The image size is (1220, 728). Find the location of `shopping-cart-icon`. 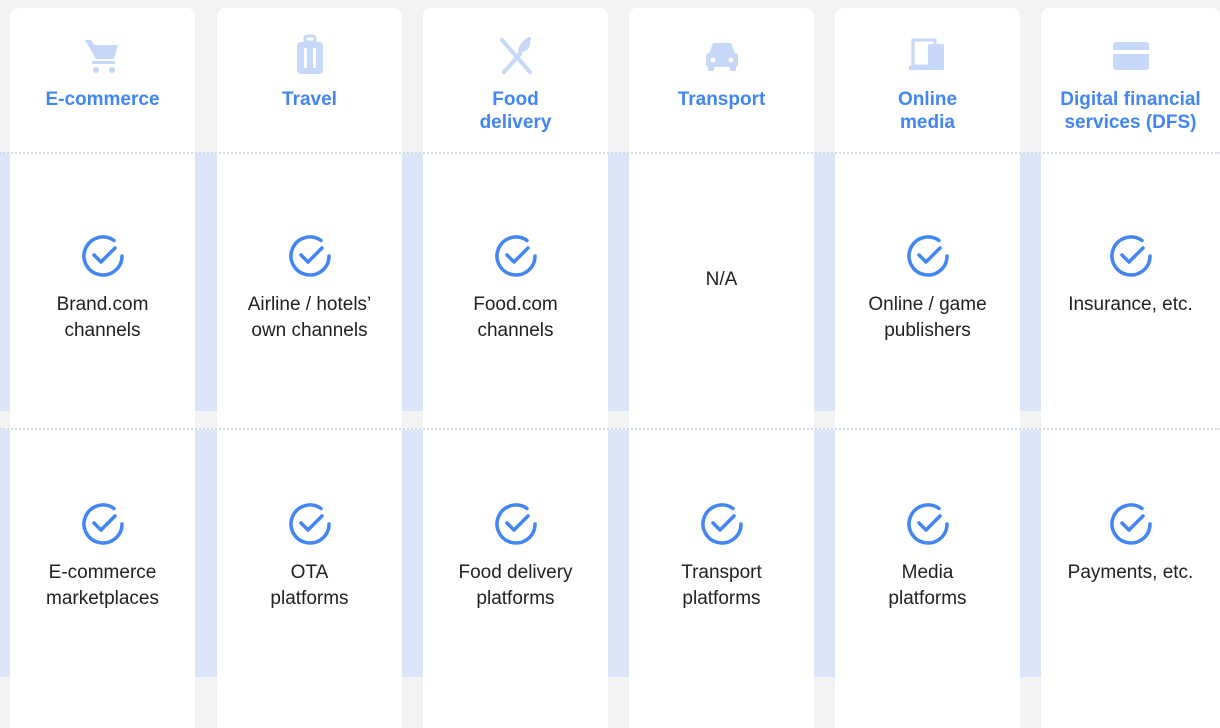

shopping-cart-icon is located at coordinates (101, 56).